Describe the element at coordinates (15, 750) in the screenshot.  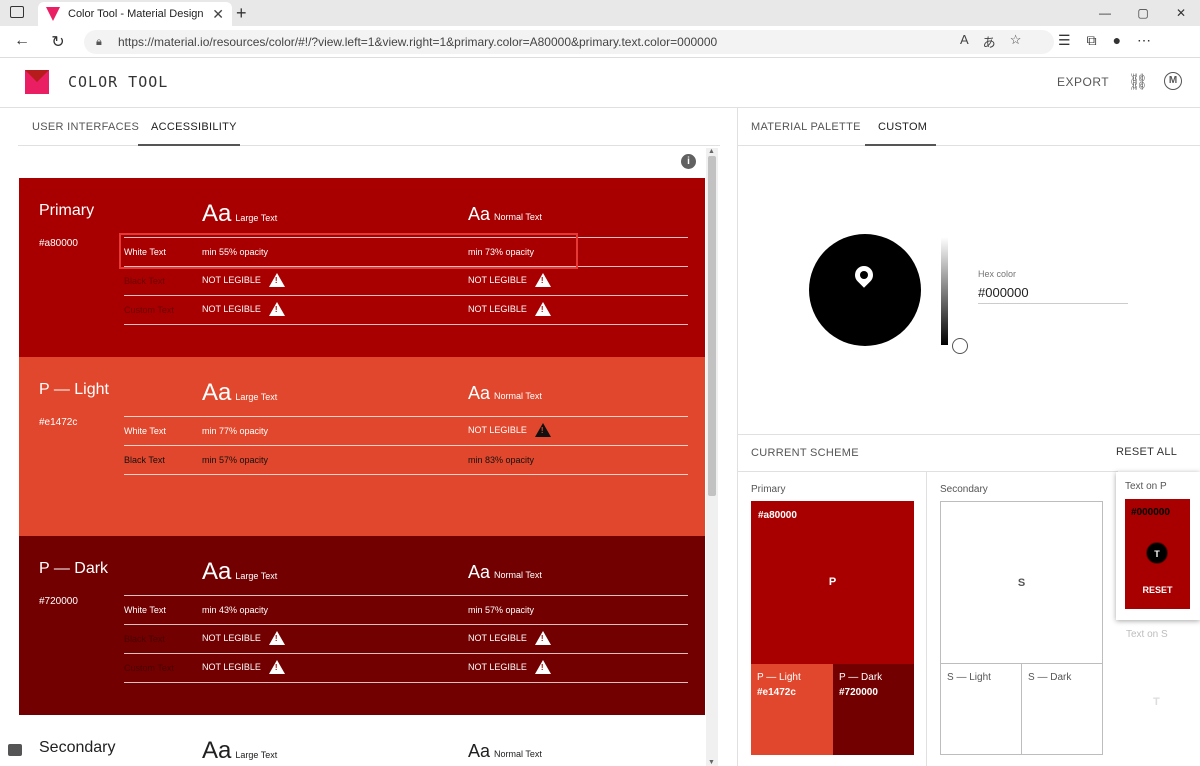
I see `feedback-icon` at that location.